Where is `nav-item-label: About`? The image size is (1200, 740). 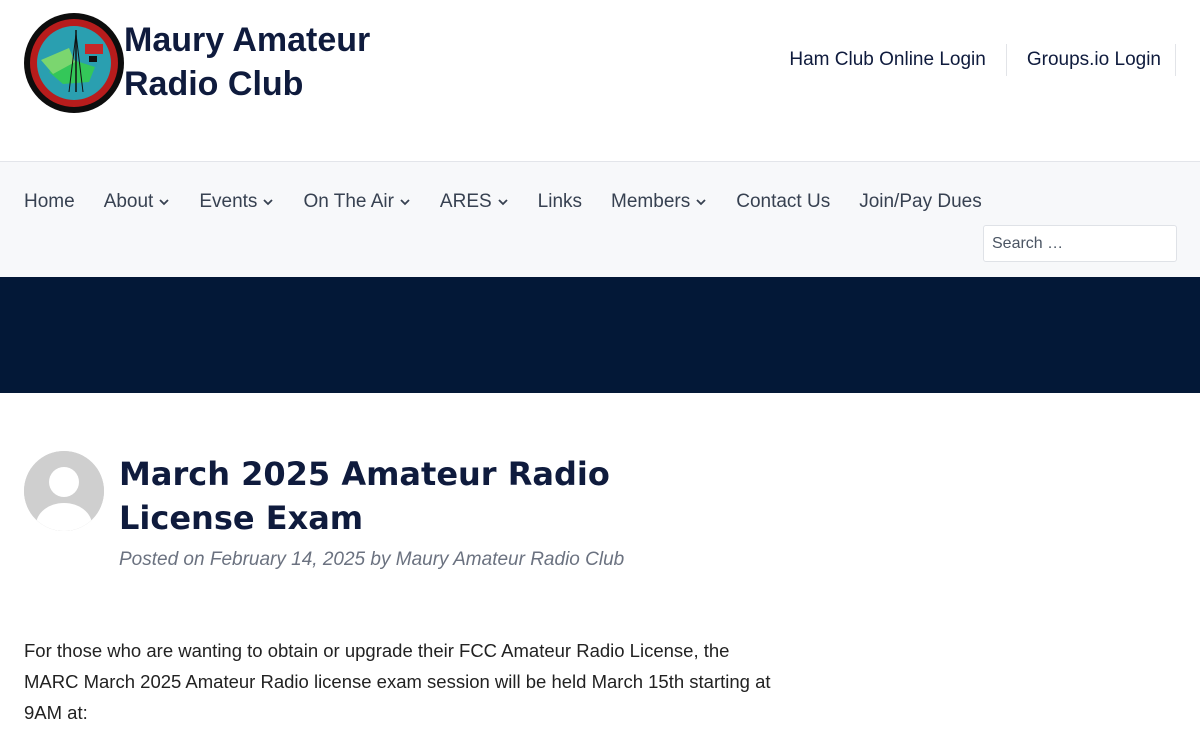 nav-item-label: About is located at coordinates (128, 201).